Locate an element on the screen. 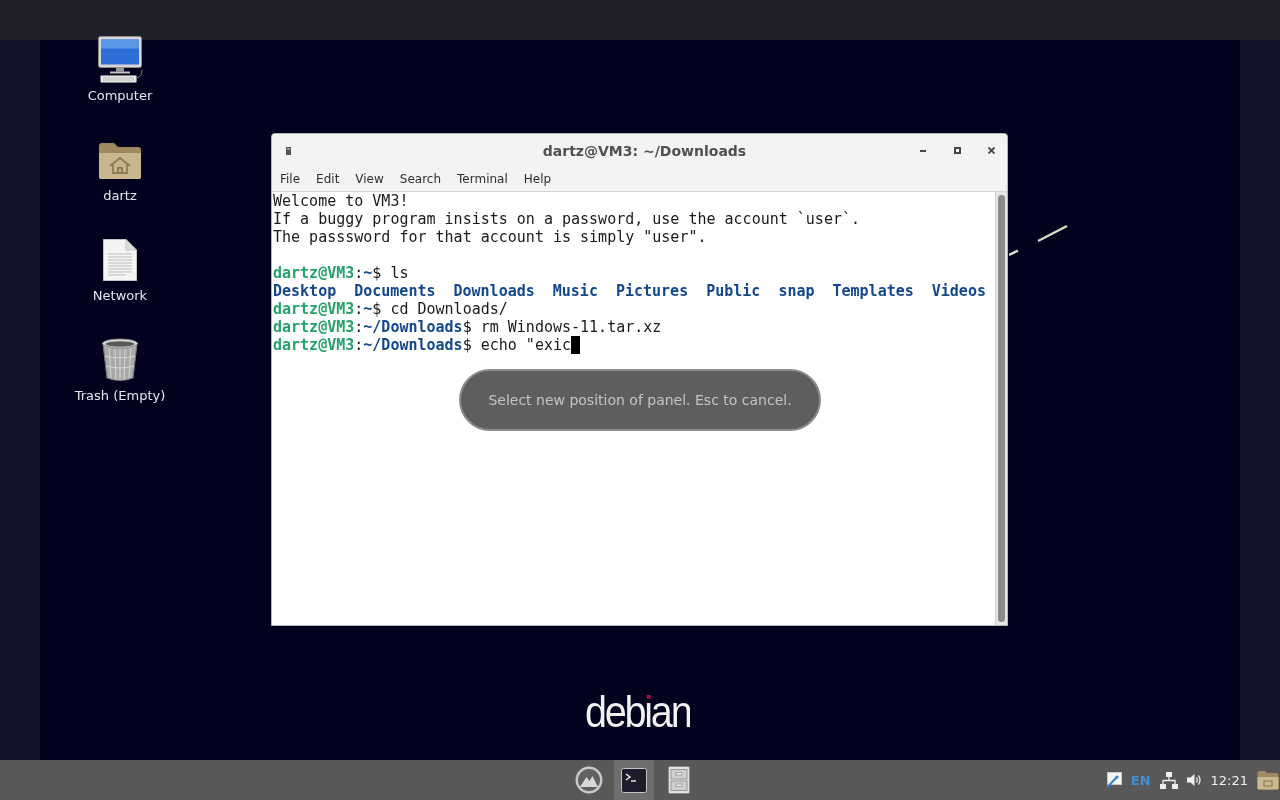 Image resolution: width=1280 pixels, height=800 pixels. terminal-line: dartz@VM3:~$ ls is located at coordinates (341, 273).